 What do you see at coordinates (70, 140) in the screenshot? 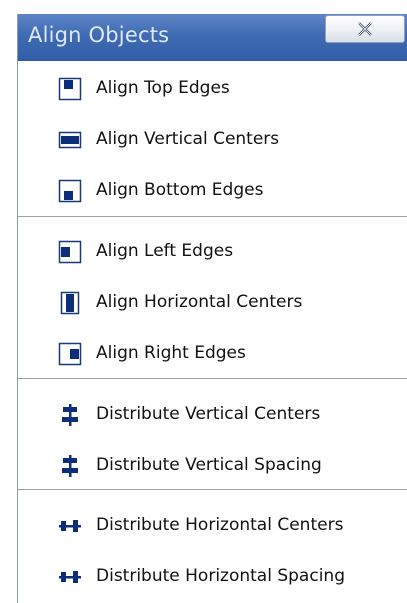
I see `align-vertical-centers-icon` at bounding box center [70, 140].